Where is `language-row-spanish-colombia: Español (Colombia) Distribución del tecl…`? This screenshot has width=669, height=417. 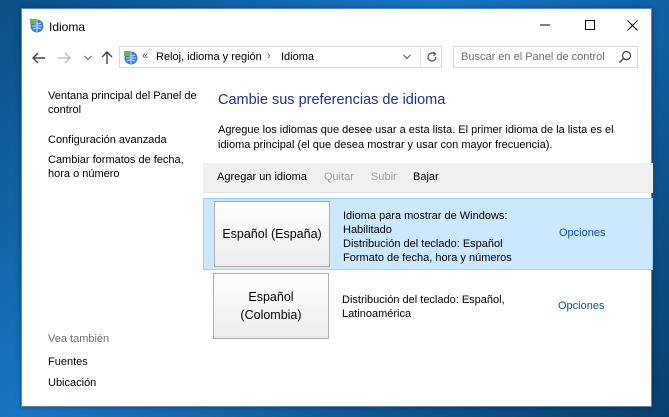
language-row-spanish-colombia: Español (Colombia) Distribución del tecl… is located at coordinates (428, 307).